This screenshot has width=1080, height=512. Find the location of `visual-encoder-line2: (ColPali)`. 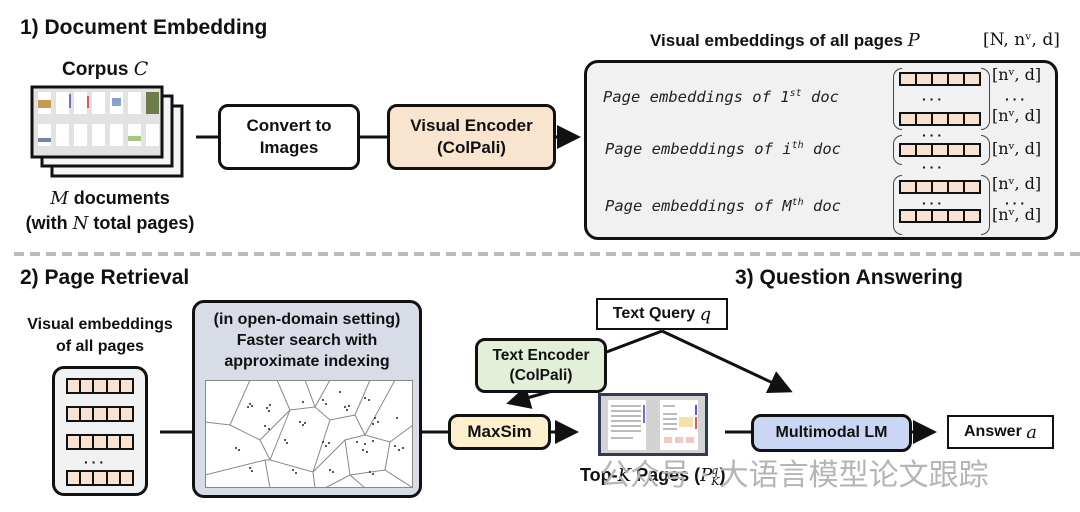

visual-encoder-line2: (ColPali) is located at coordinates (471, 147).